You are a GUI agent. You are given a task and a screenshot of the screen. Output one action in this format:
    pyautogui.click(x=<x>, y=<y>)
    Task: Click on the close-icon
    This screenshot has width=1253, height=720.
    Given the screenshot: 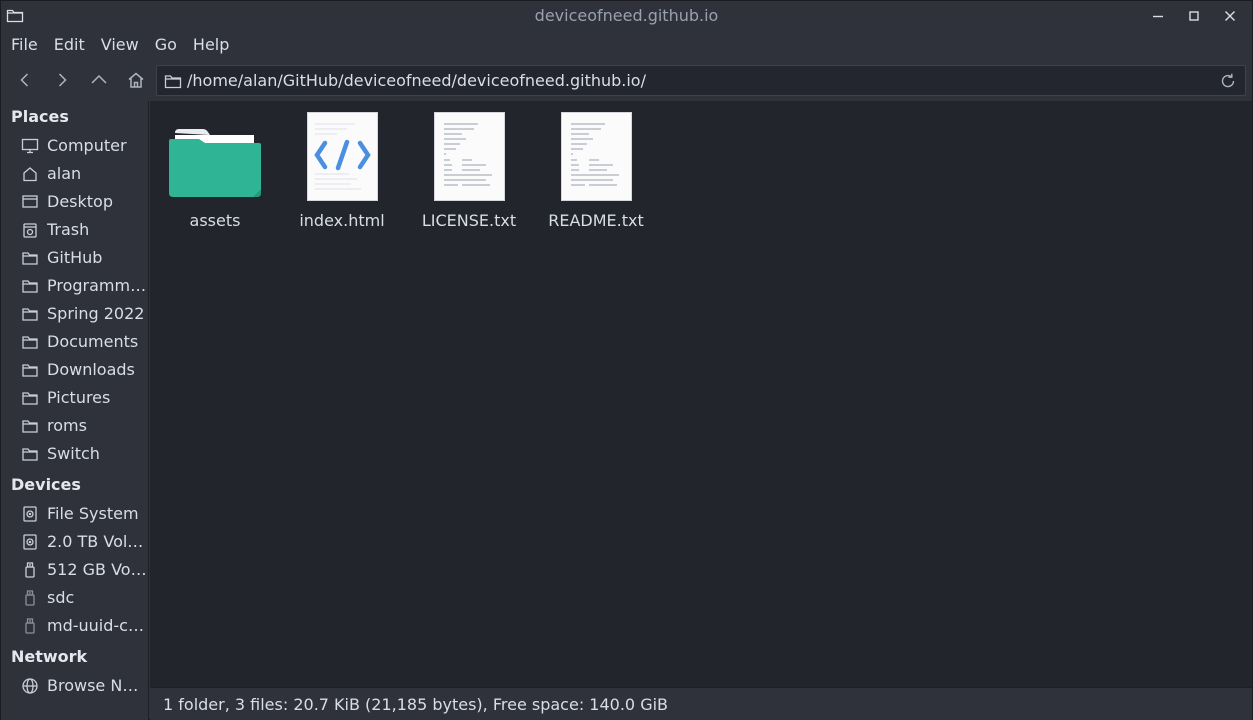 What is the action you would take?
    pyautogui.click(x=1230, y=16)
    